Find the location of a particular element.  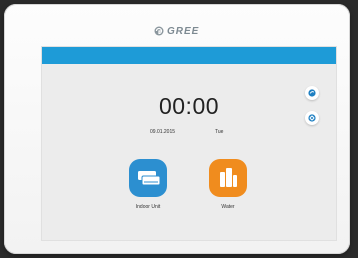

gree-logo-icon is located at coordinates (159, 31).